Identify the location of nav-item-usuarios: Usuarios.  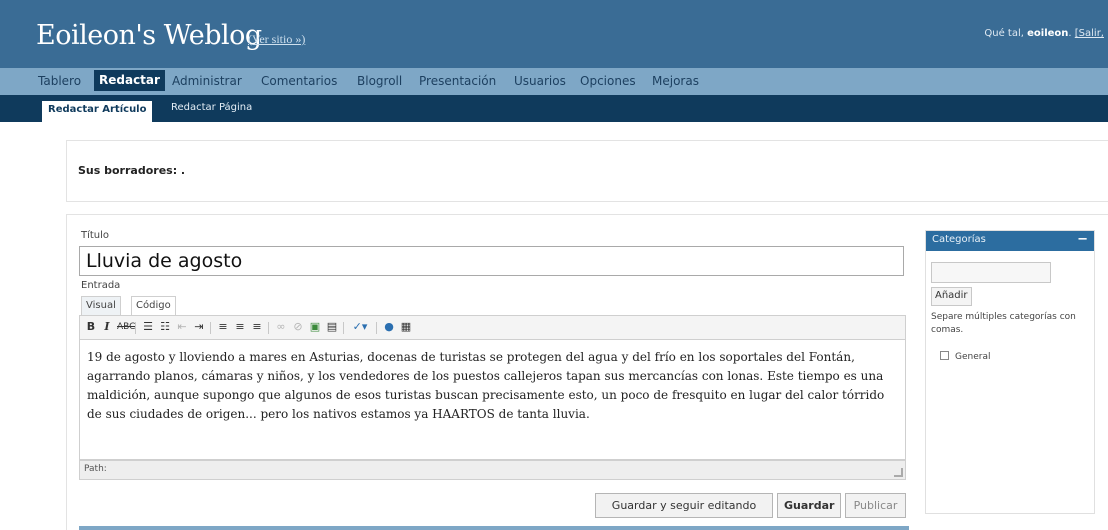
(540, 81).